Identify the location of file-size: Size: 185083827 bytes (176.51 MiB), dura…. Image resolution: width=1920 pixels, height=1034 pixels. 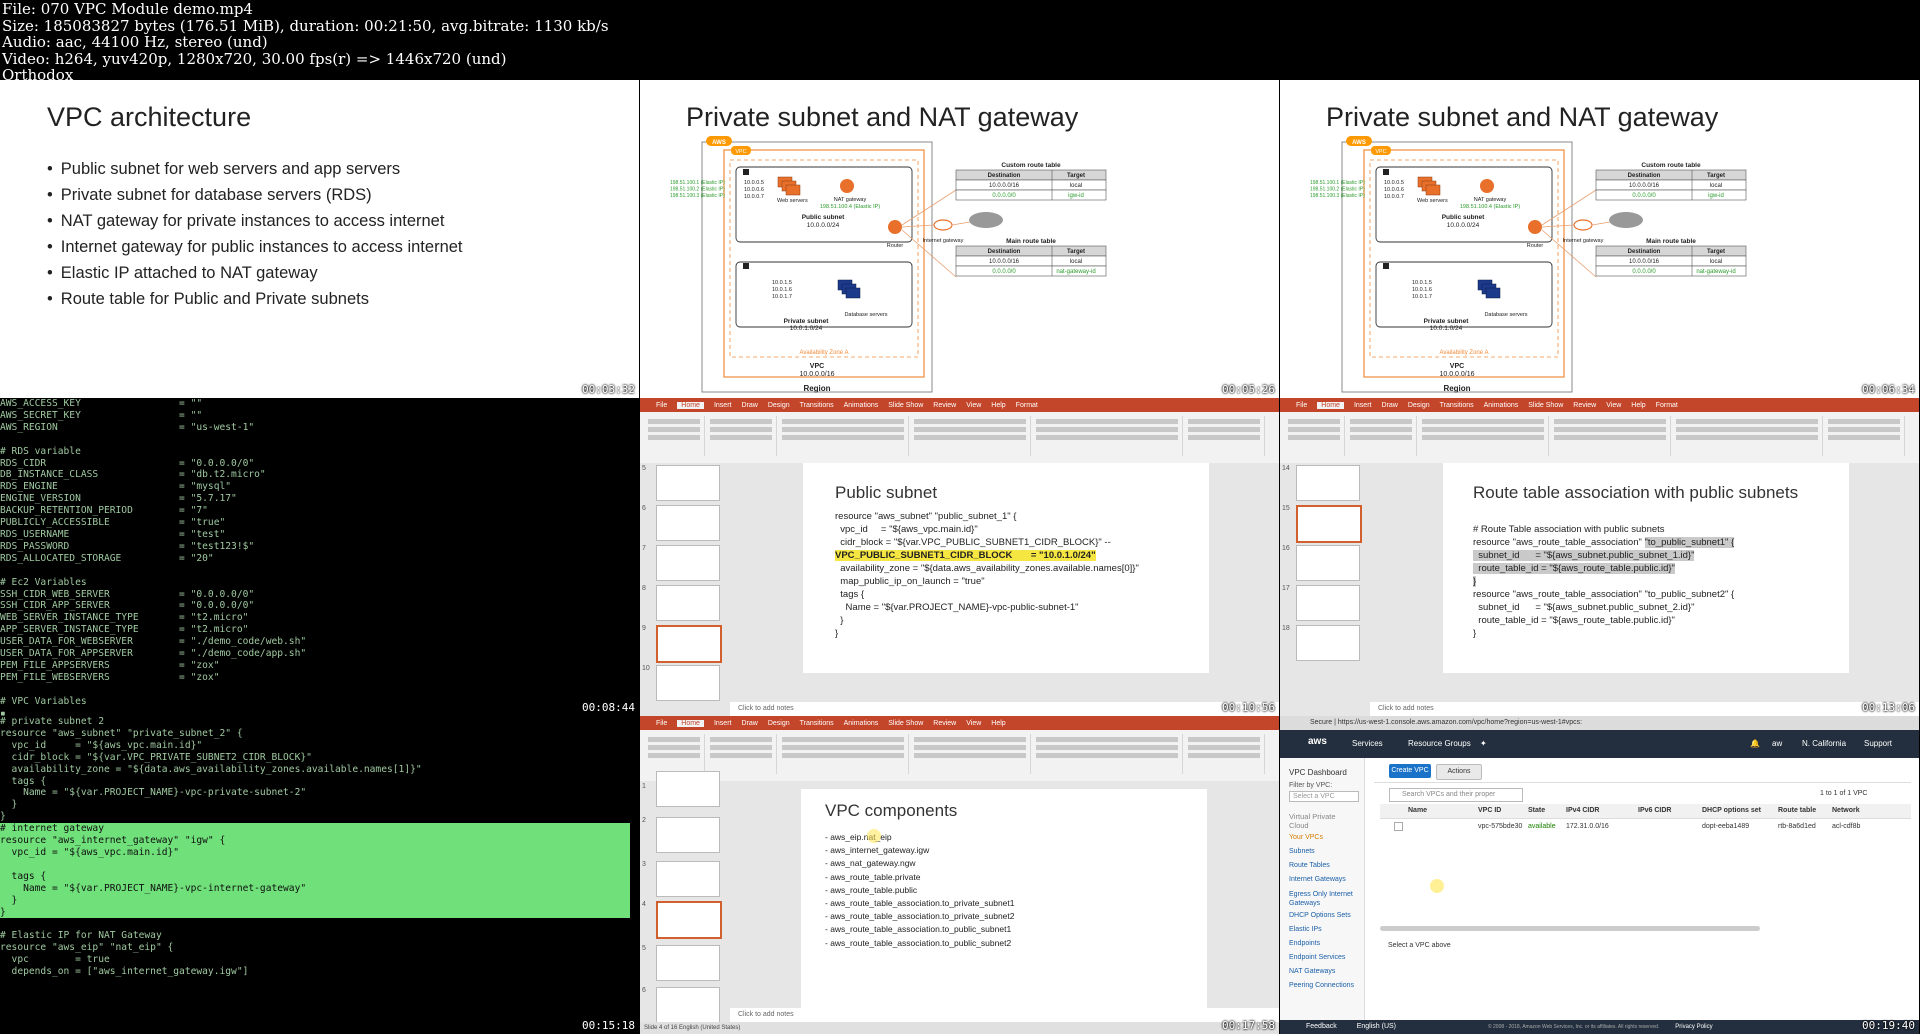
(305, 25).